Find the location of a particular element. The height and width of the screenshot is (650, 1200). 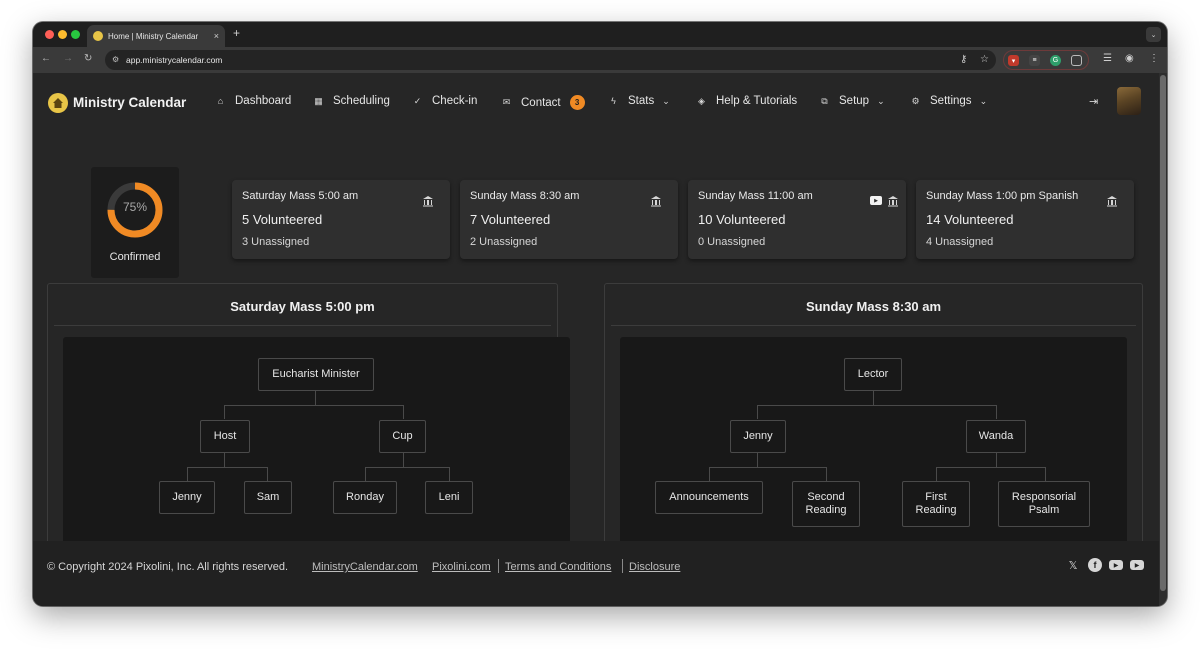

nav-stats: ϟ Stats ⌄ is located at coordinates (639, 101).